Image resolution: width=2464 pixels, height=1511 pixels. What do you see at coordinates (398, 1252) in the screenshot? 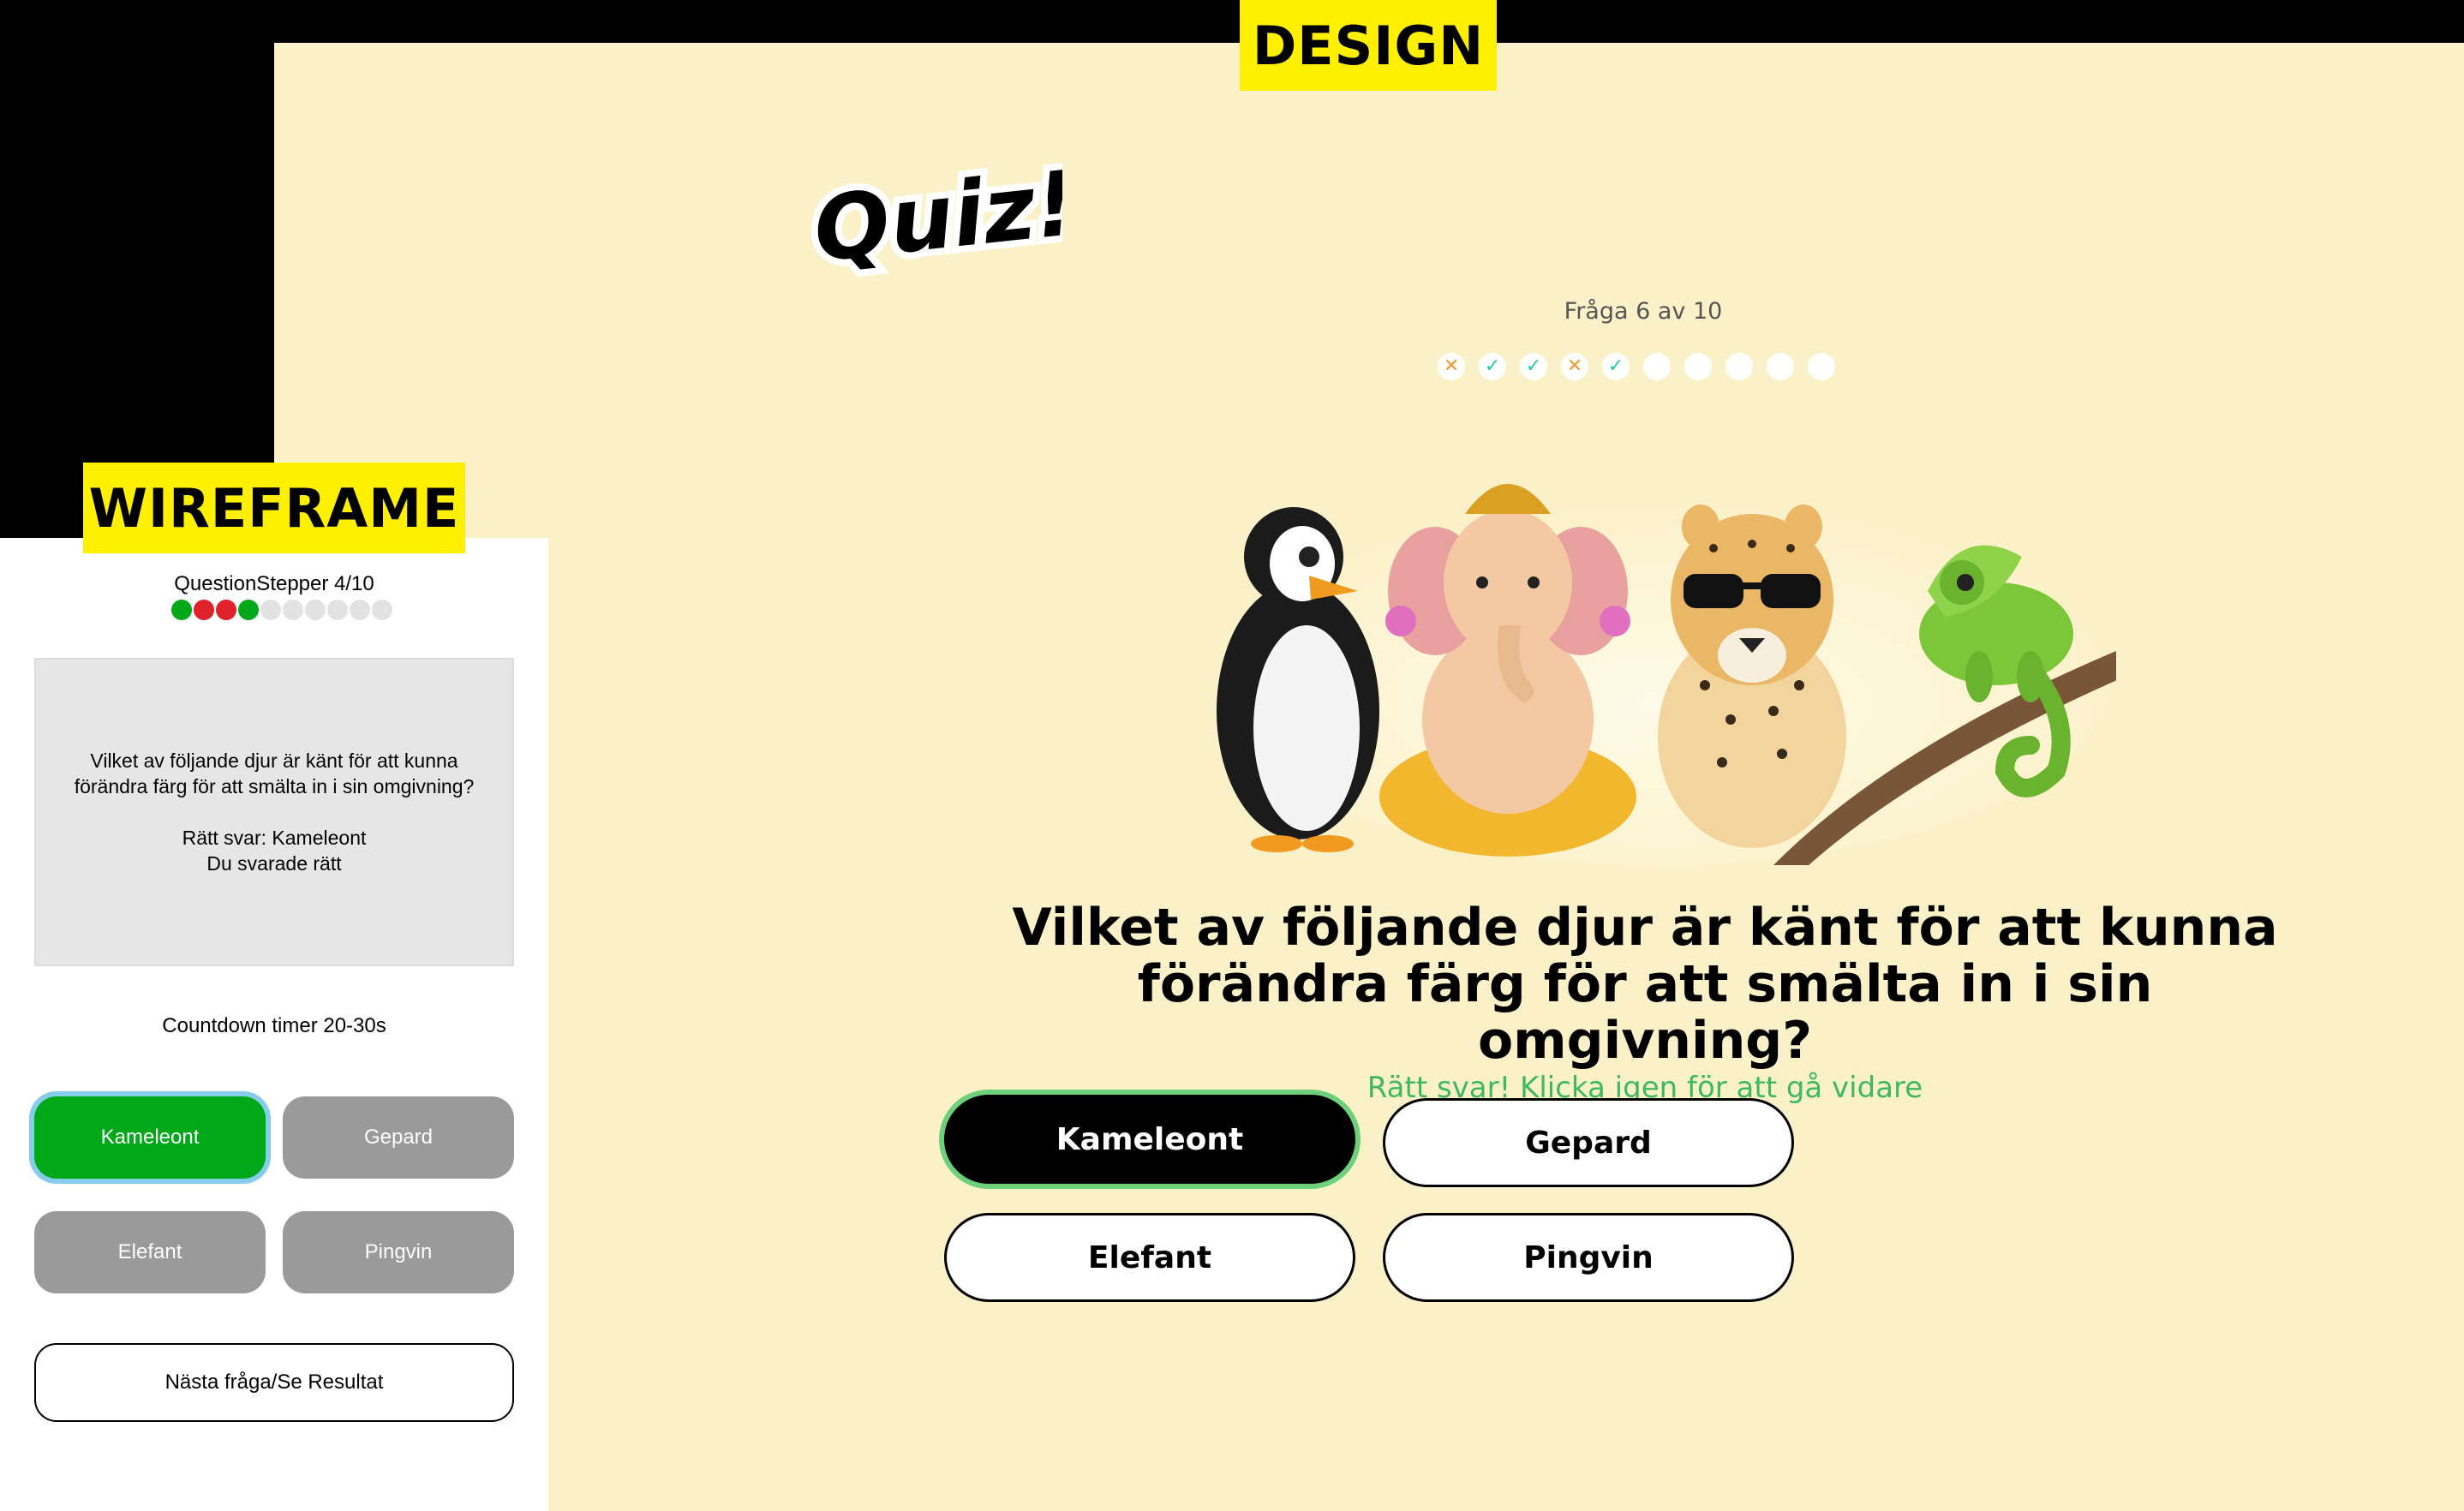
I see `wireframe-answer-pingvin-button: Pingvin` at bounding box center [398, 1252].